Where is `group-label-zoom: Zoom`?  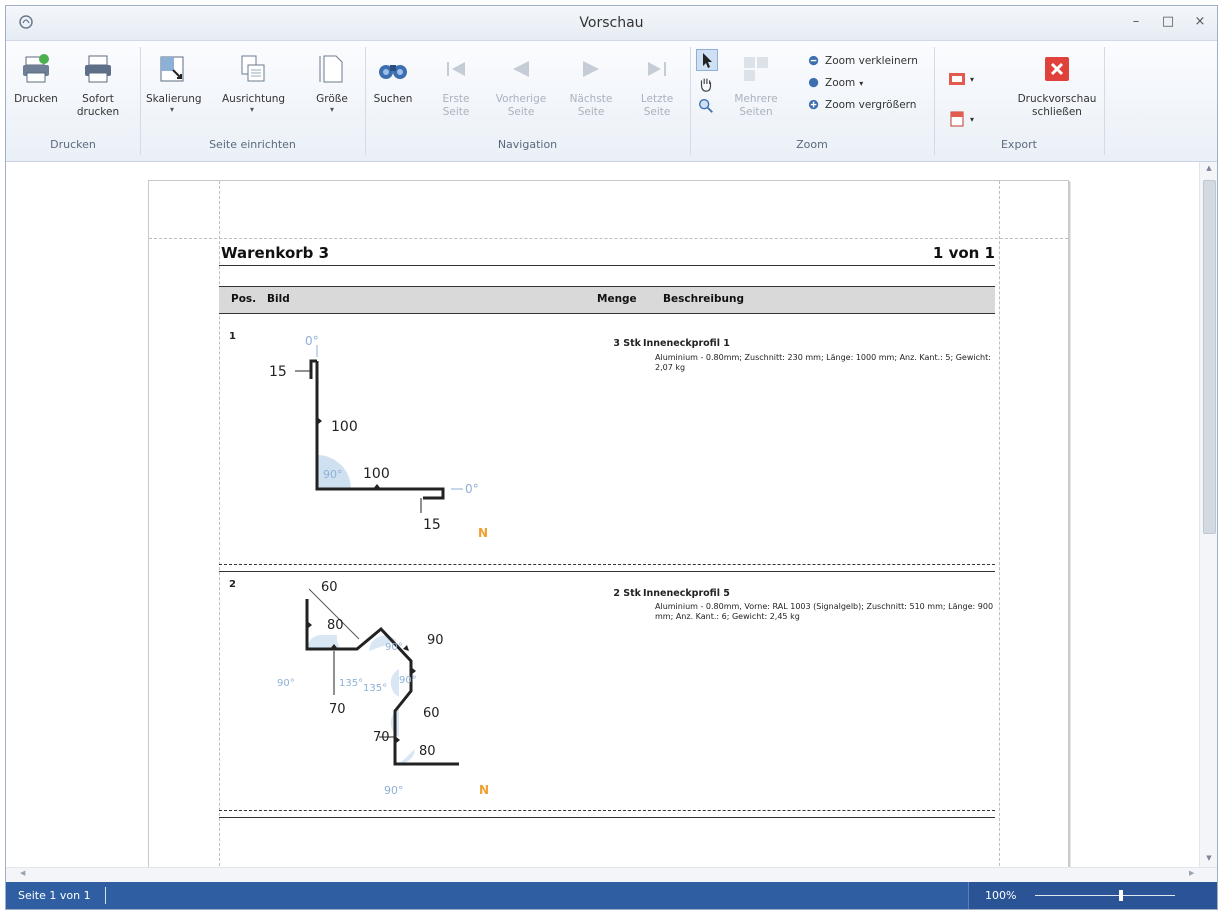
group-label-zoom: Zoom is located at coordinates (812, 144).